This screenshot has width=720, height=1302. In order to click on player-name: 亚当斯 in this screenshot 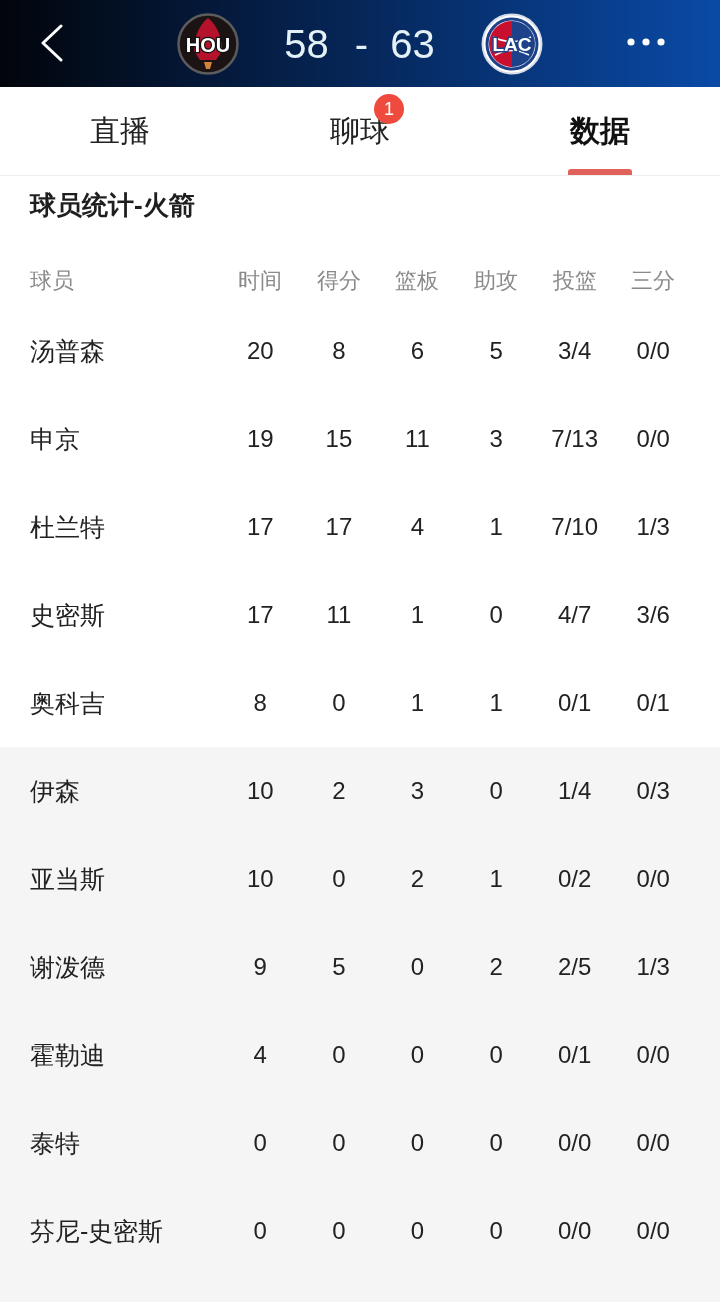, I will do `click(67, 879)`.